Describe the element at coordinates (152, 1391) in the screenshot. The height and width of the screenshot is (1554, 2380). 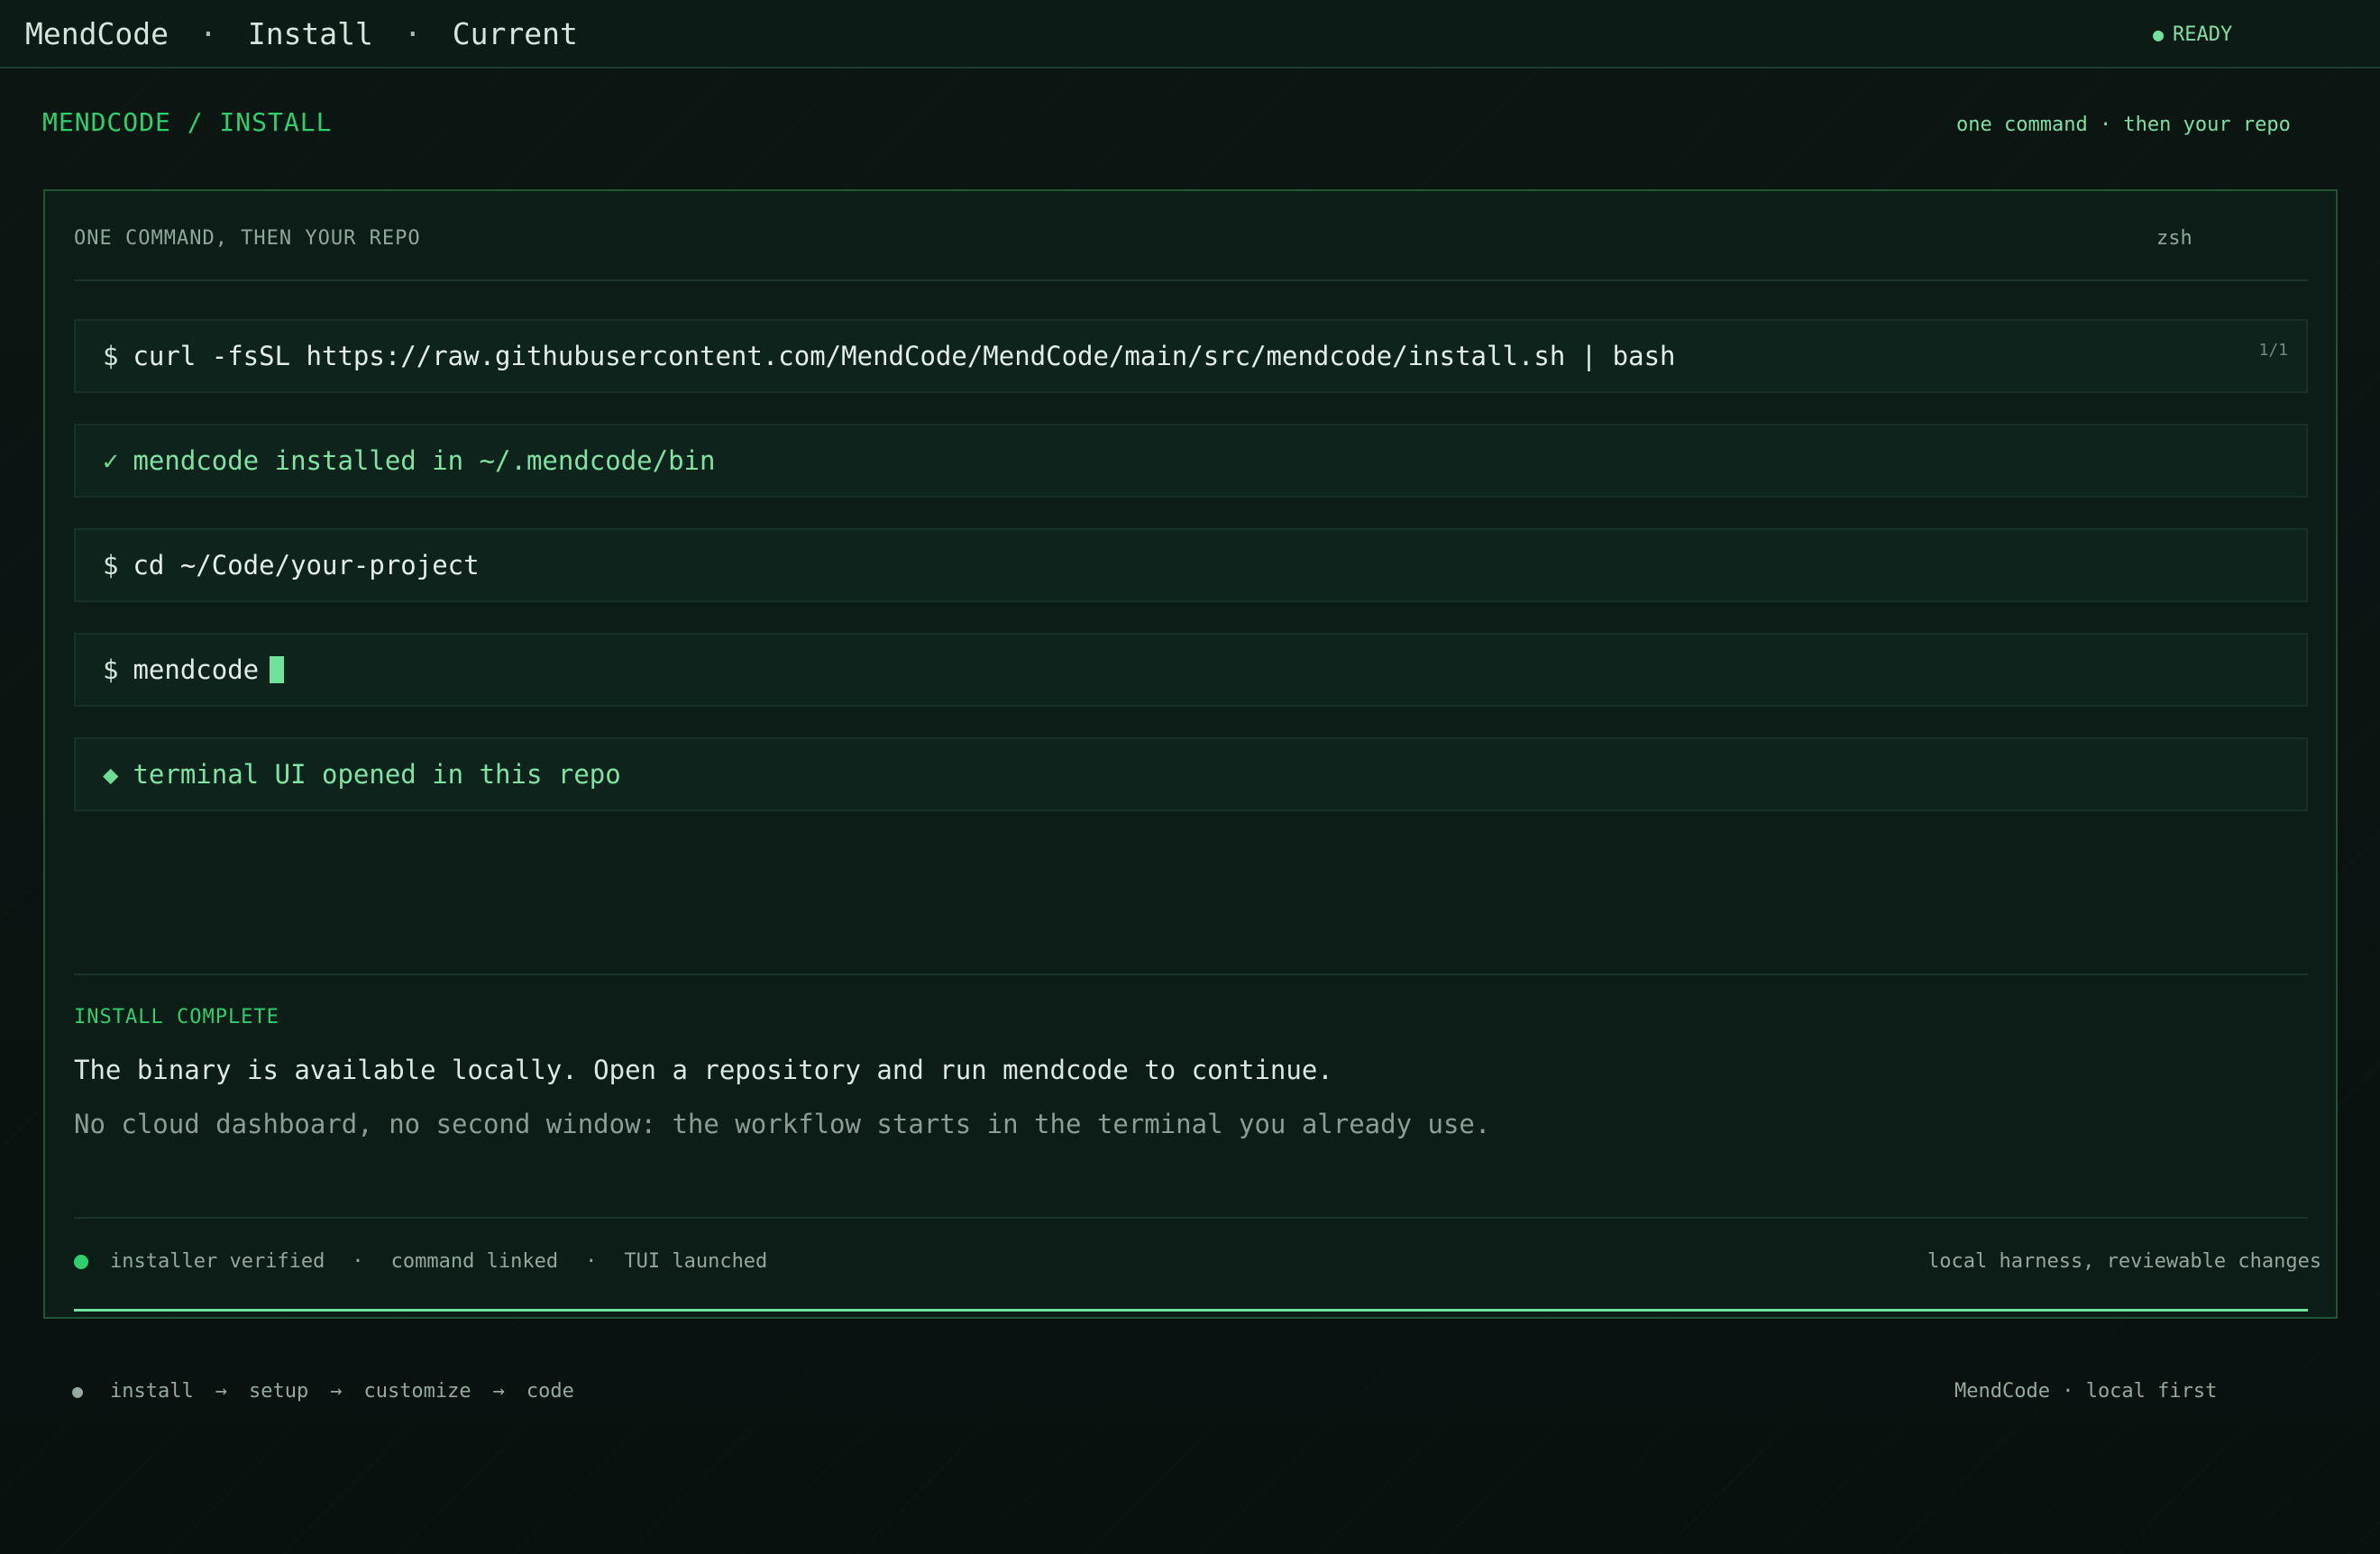
I see `step-install: install` at that location.